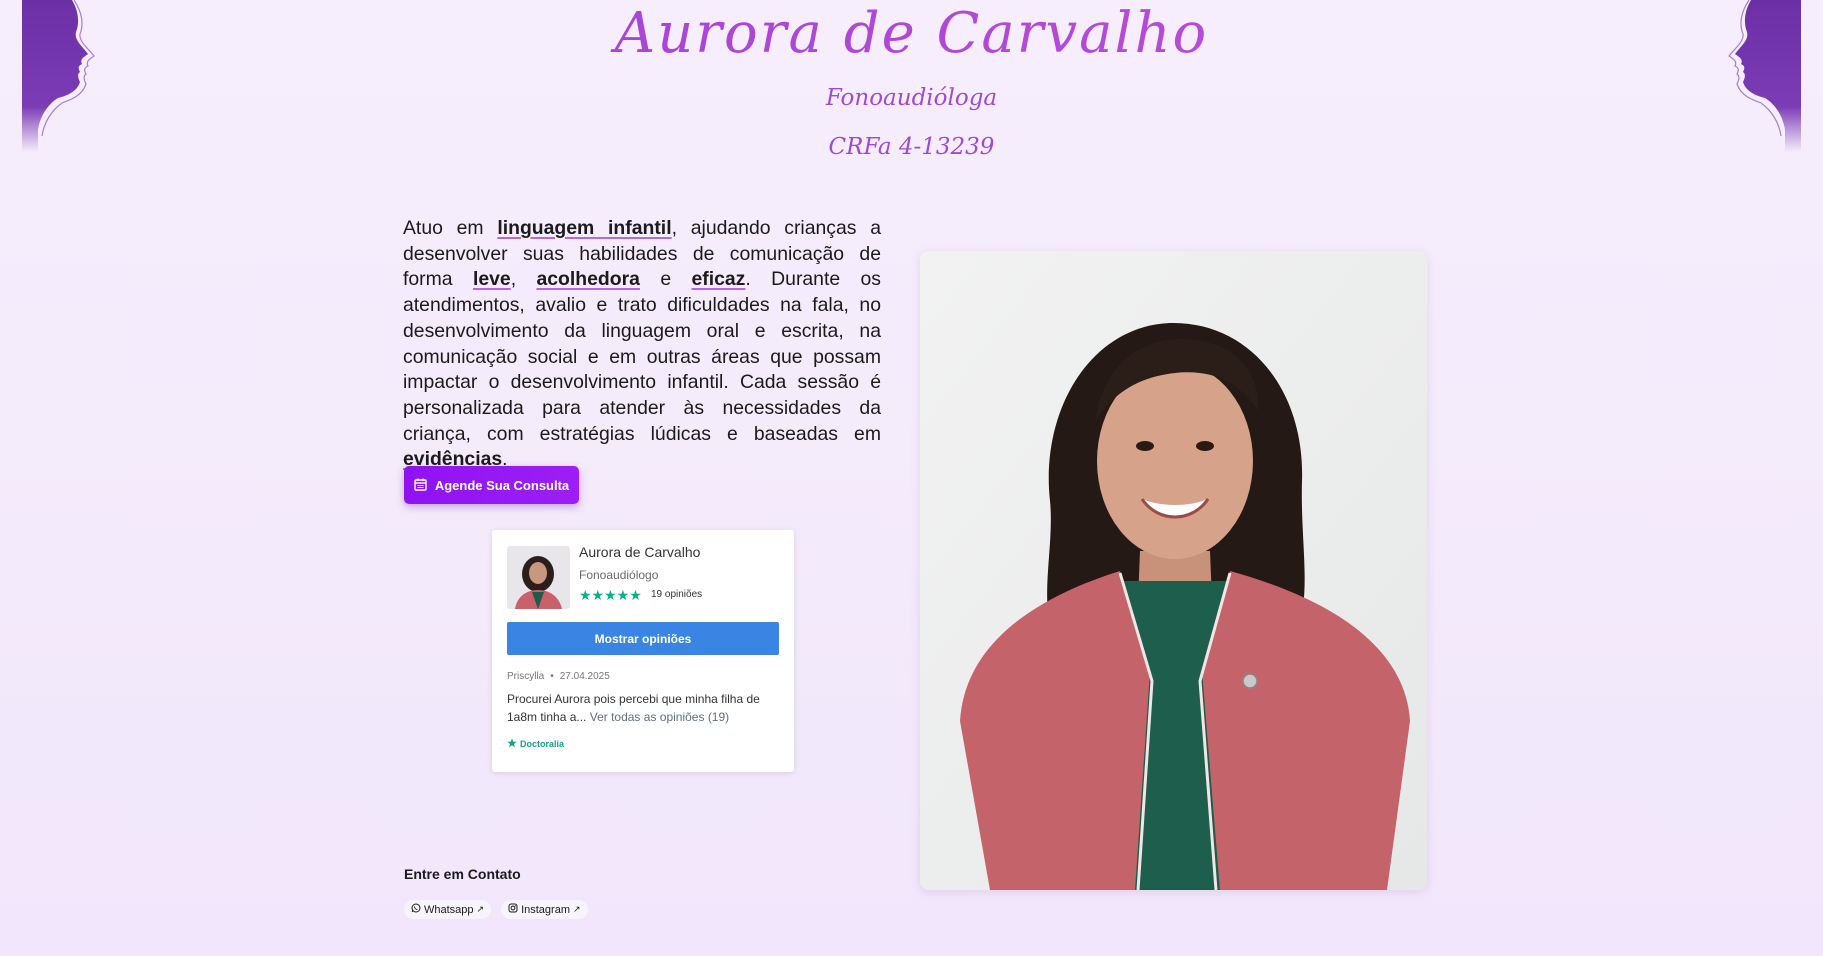 Image resolution: width=1823 pixels, height=956 pixels. I want to click on schedule-appointment-button: Agende Sua Consulta, so click(491, 485).